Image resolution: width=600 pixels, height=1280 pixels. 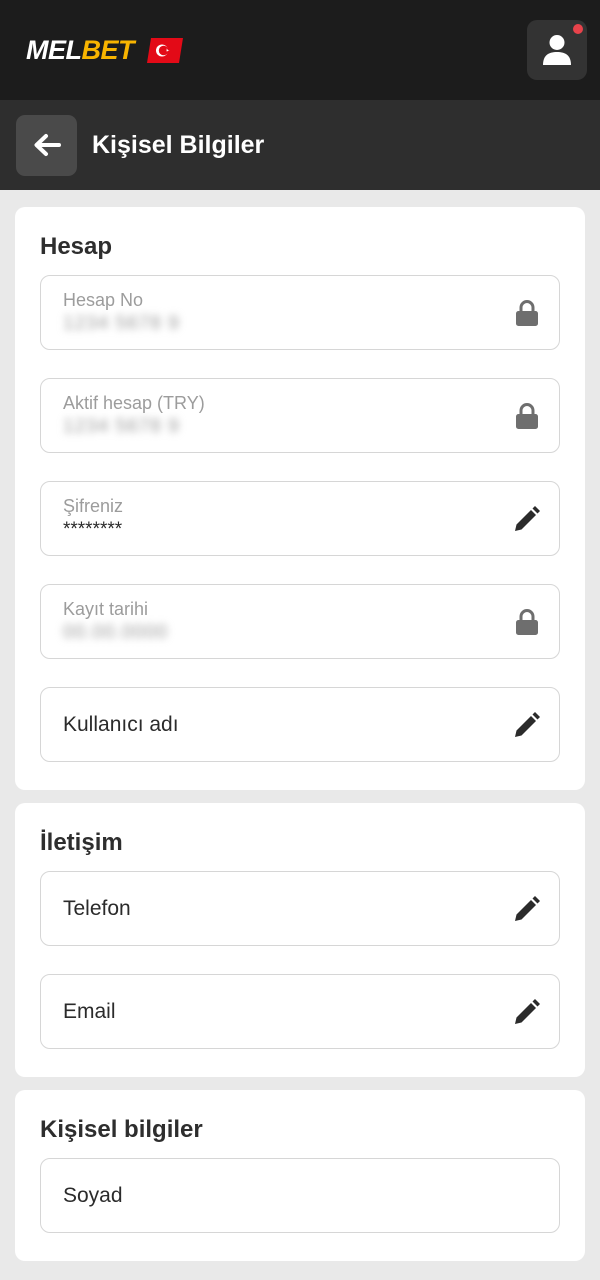 I want to click on field-label: Soyad, so click(x=93, y=1195).